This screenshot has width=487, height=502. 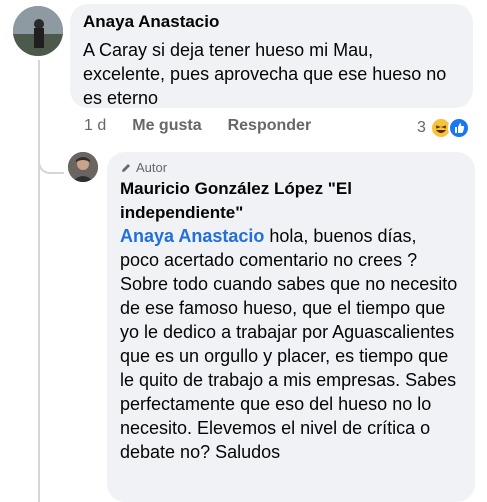 I want to click on comment-actions: 1 d Me gusta Responder, so click(x=197, y=126).